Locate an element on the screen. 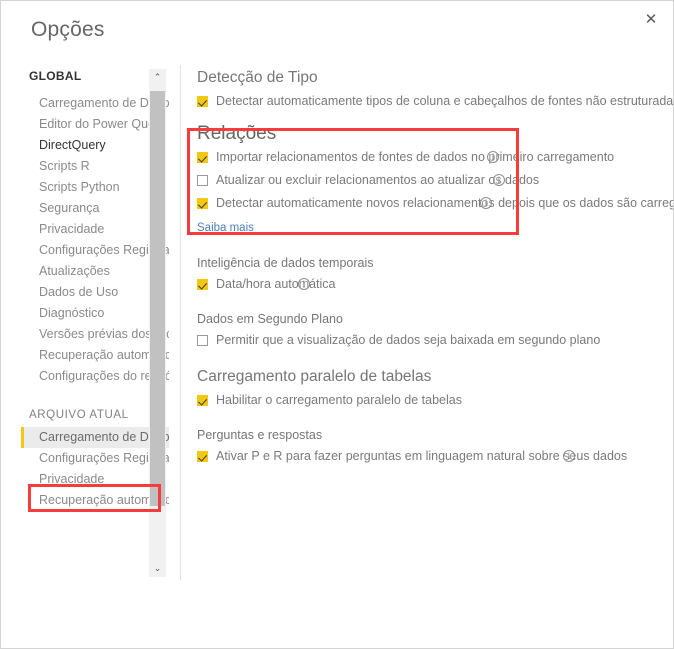  option-row: Data/hora automática i is located at coordinates (435, 284).